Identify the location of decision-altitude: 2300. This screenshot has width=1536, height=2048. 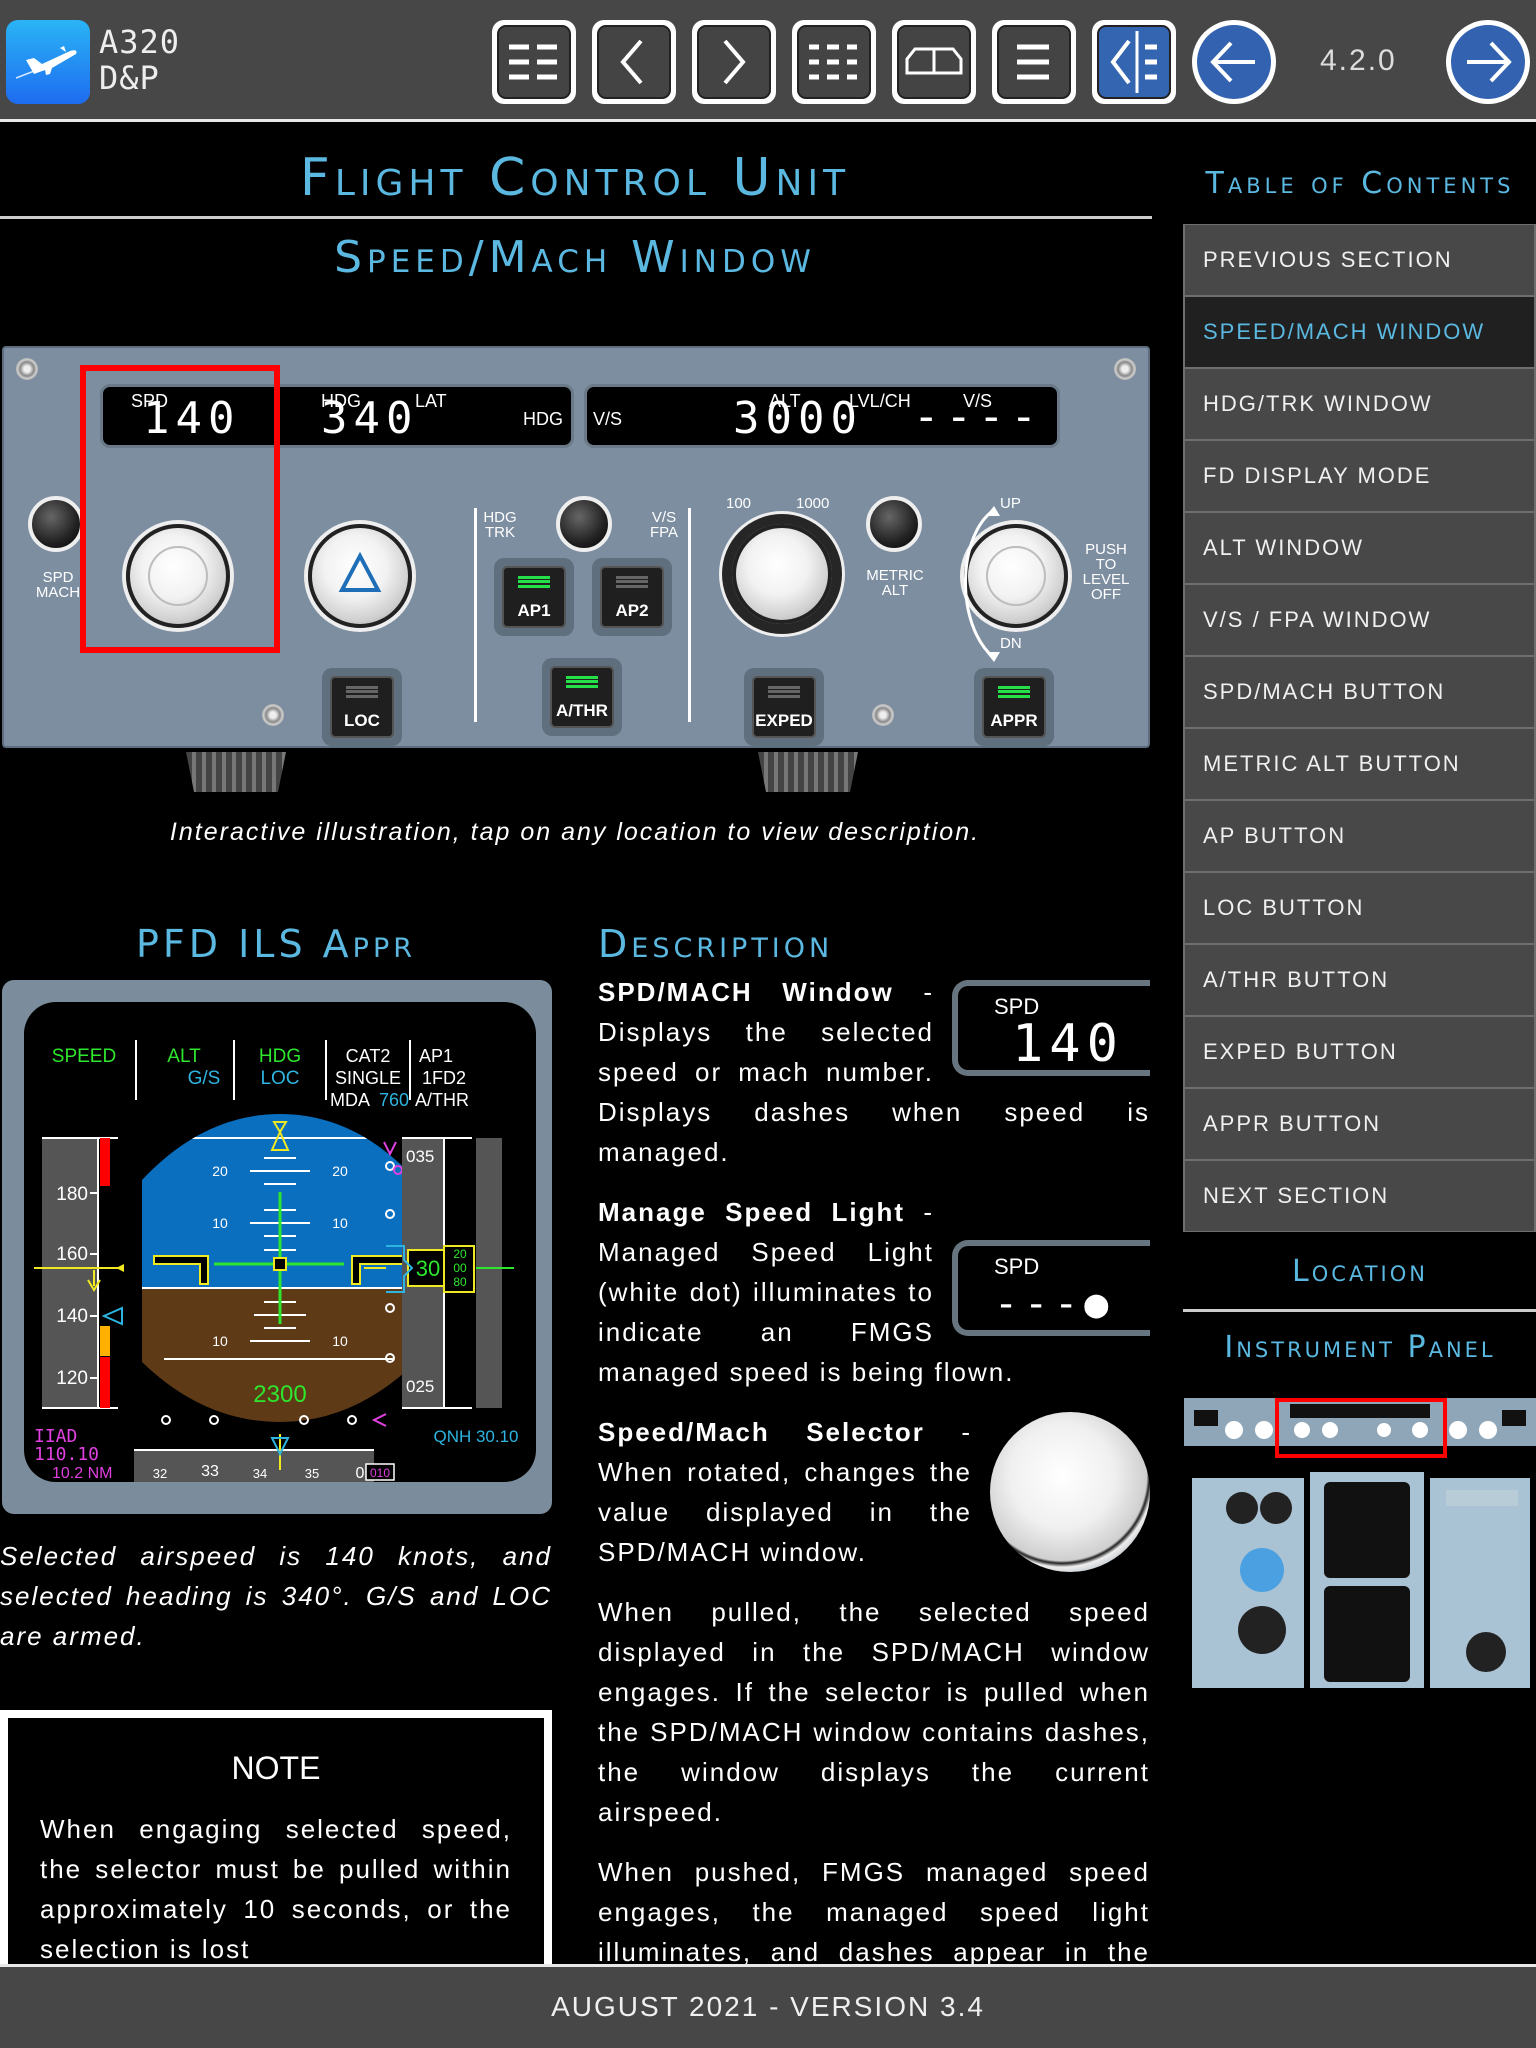
(279, 1394).